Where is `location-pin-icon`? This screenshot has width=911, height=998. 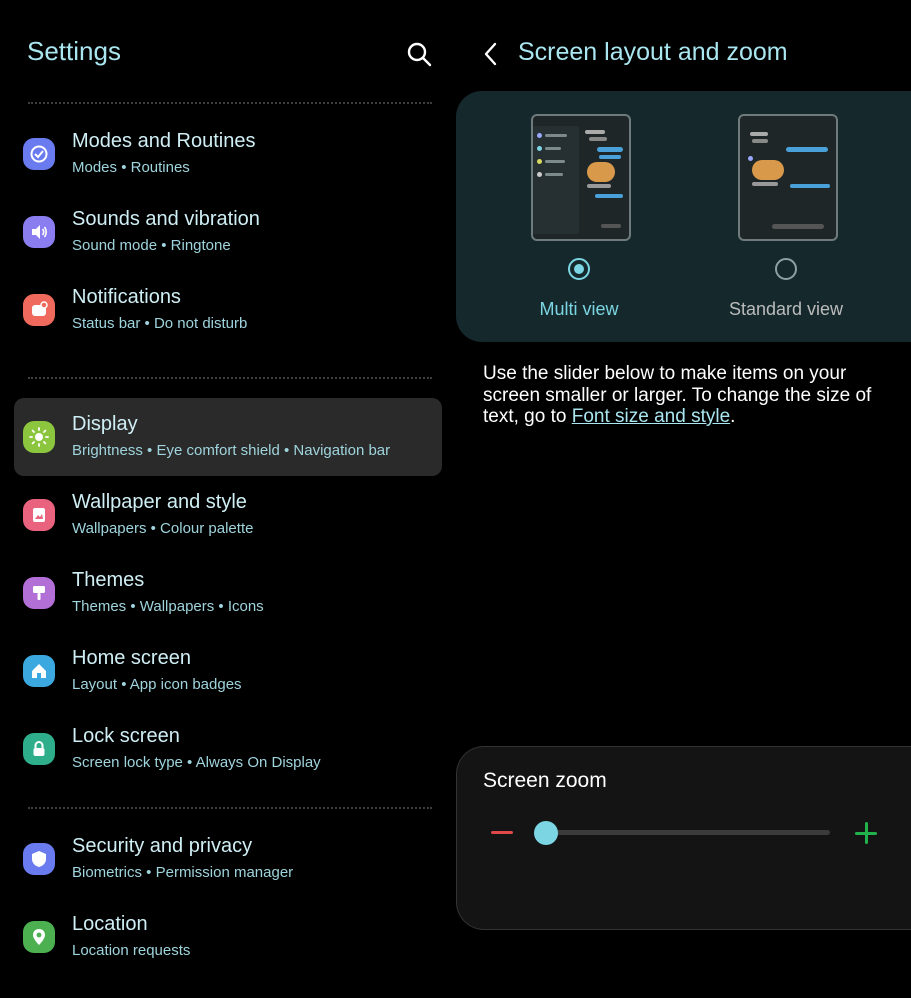 location-pin-icon is located at coordinates (39, 937).